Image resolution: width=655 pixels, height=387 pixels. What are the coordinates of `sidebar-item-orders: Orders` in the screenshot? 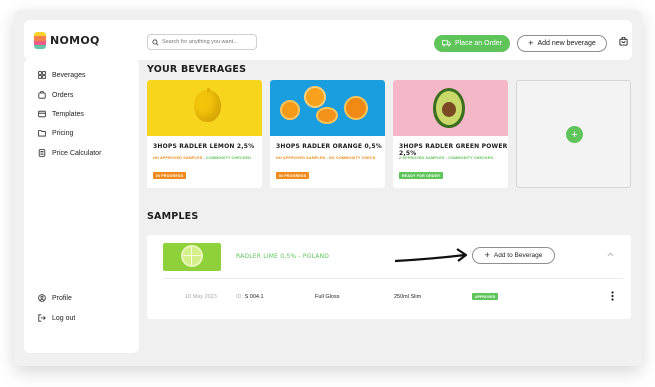 It's located at (55, 95).